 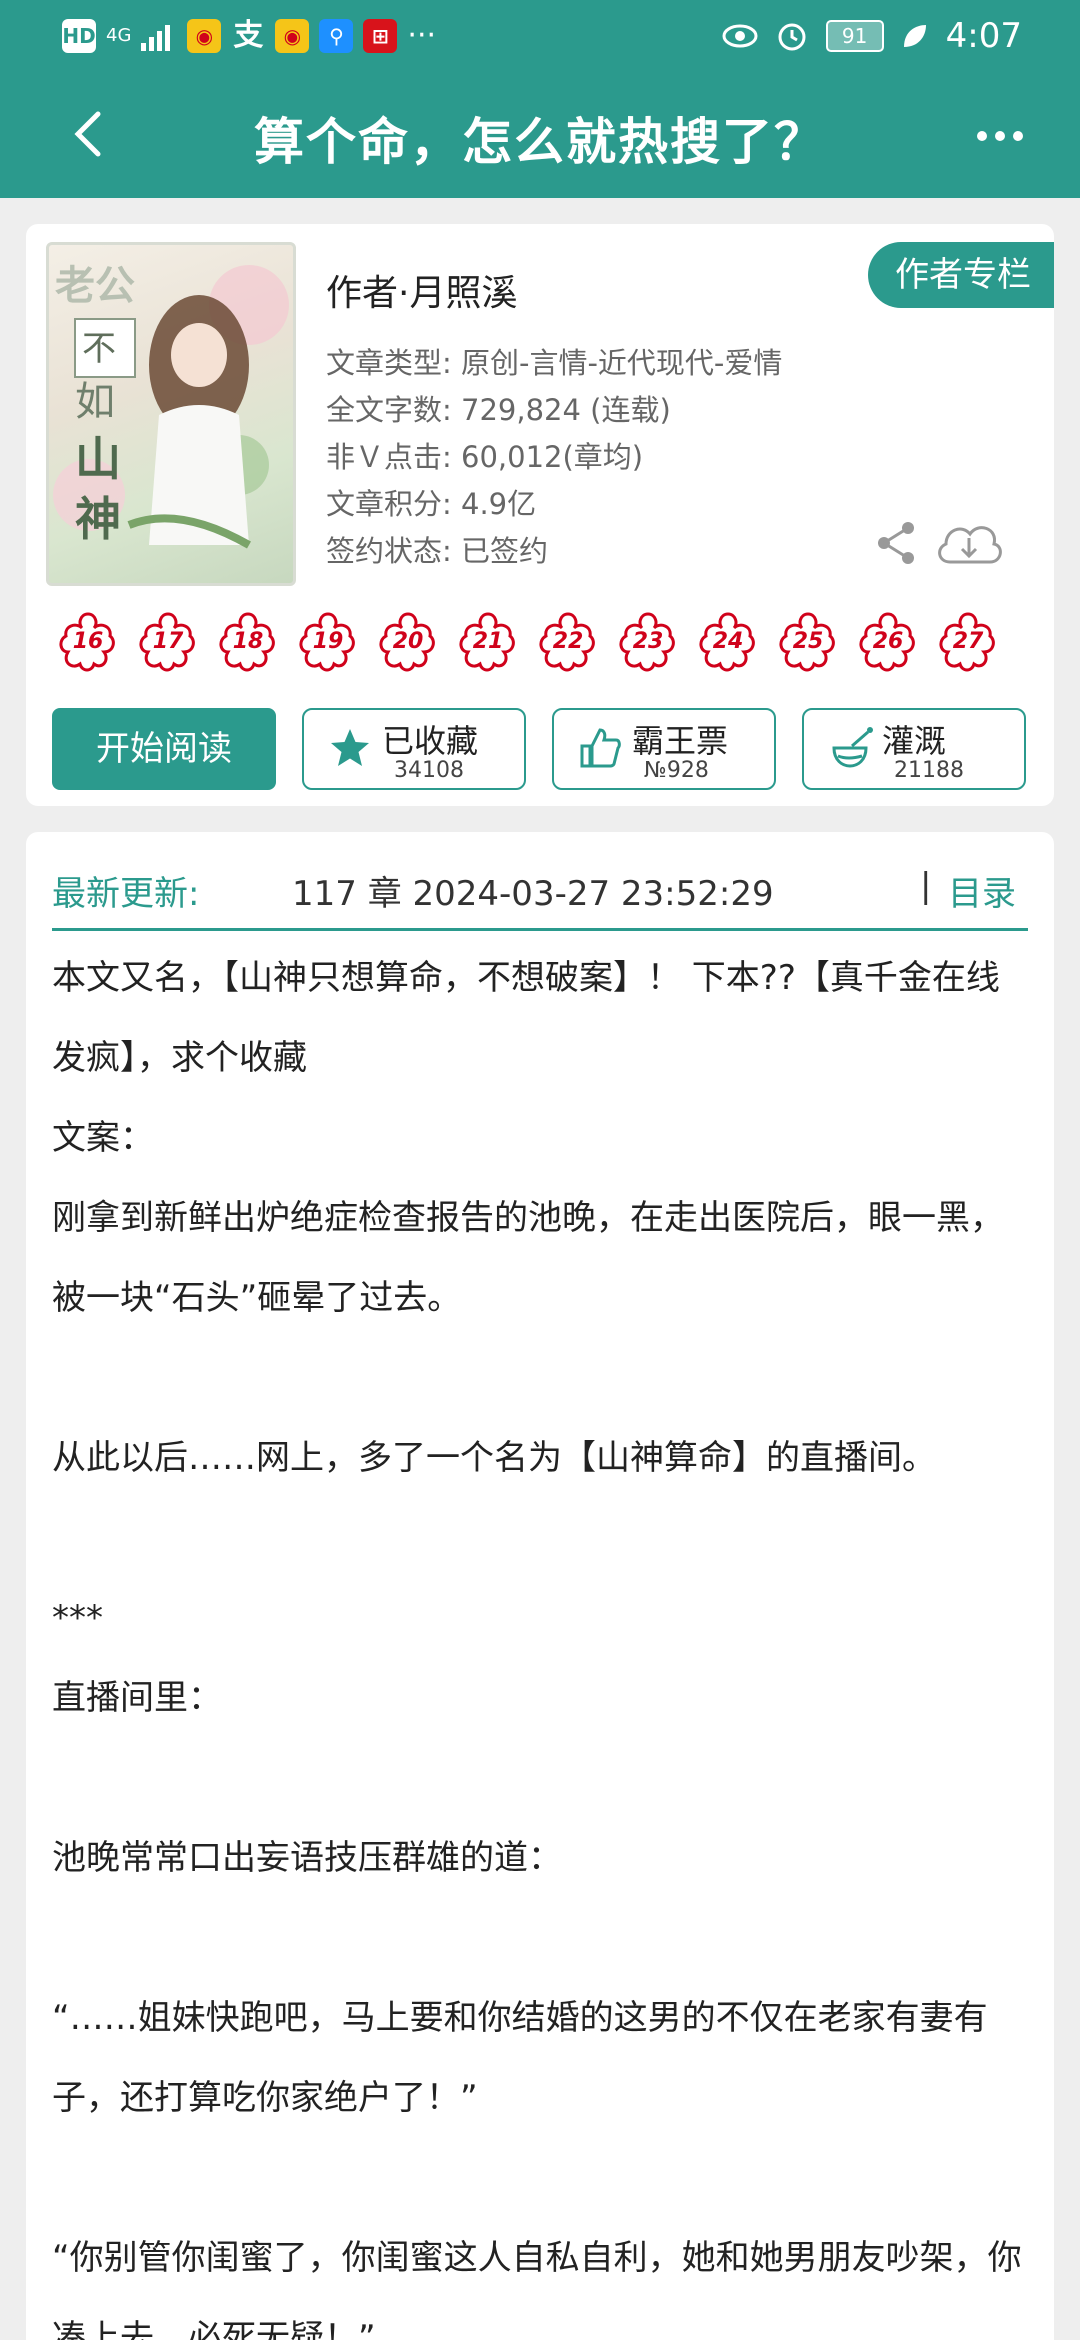 I want to click on water-label: 灌溉, so click(x=914, y=741).